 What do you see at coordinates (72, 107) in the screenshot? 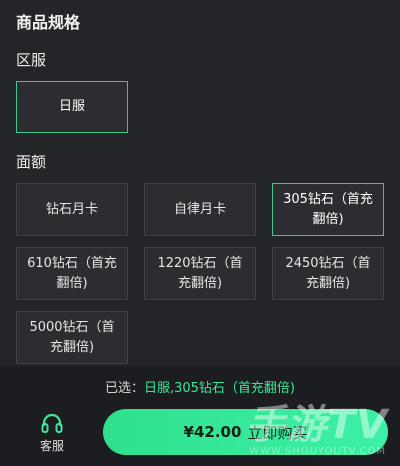
I see `region-option-jp: 日服` at bounding box center [72, 107].